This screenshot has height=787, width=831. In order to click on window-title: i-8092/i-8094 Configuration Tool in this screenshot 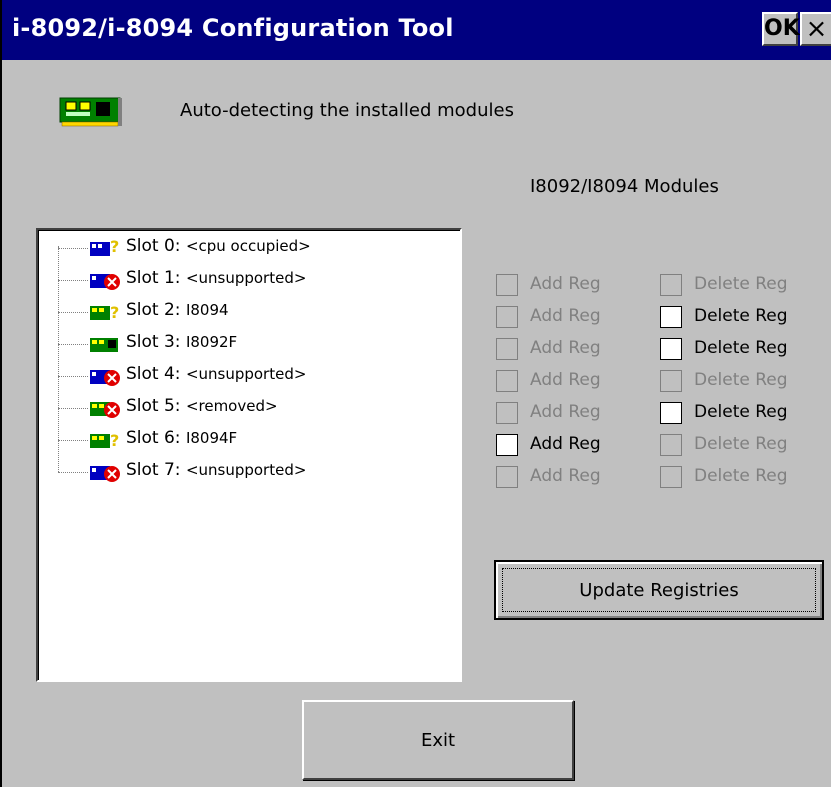, I will do `click(233, 28)`.